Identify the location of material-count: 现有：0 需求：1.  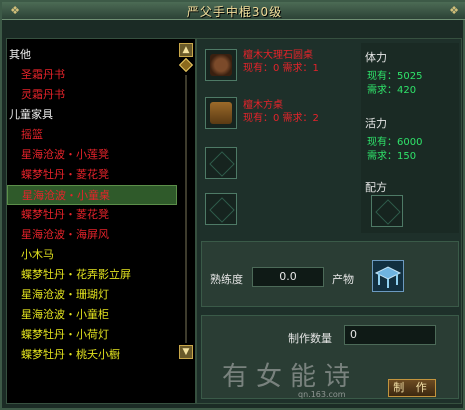
(281, 68).